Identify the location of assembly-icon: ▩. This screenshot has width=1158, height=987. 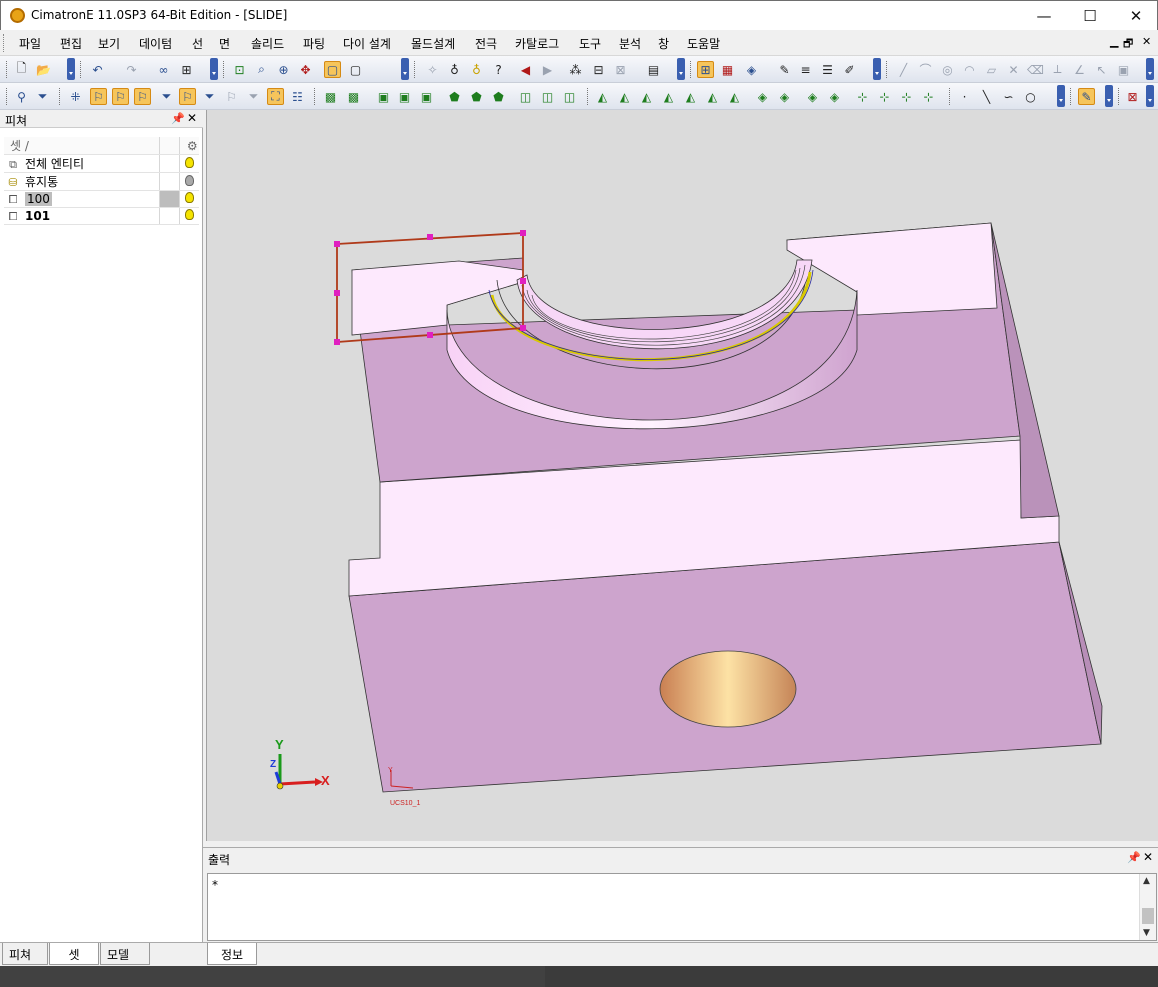
(353, 96).